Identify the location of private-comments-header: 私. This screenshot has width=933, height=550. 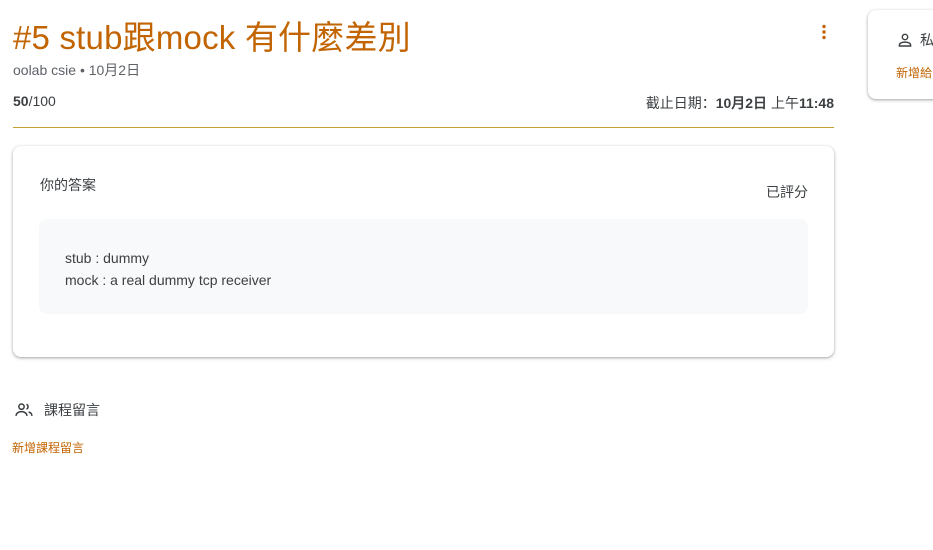
(914, 40).